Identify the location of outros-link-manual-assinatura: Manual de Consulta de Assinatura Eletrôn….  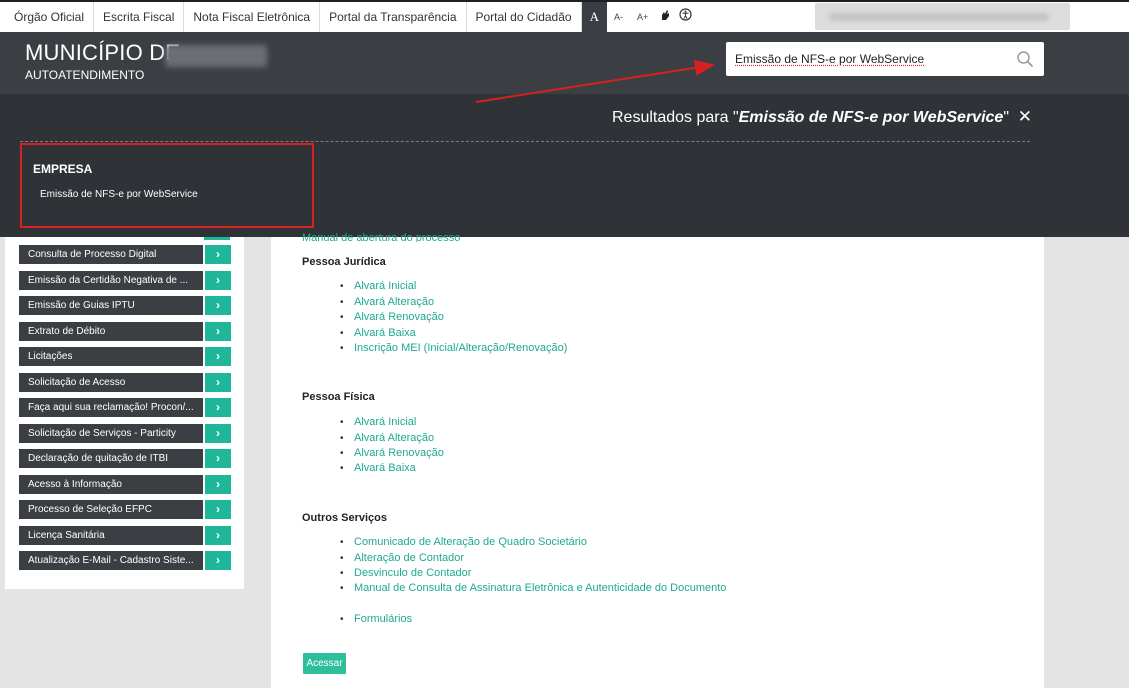
(533, 588).